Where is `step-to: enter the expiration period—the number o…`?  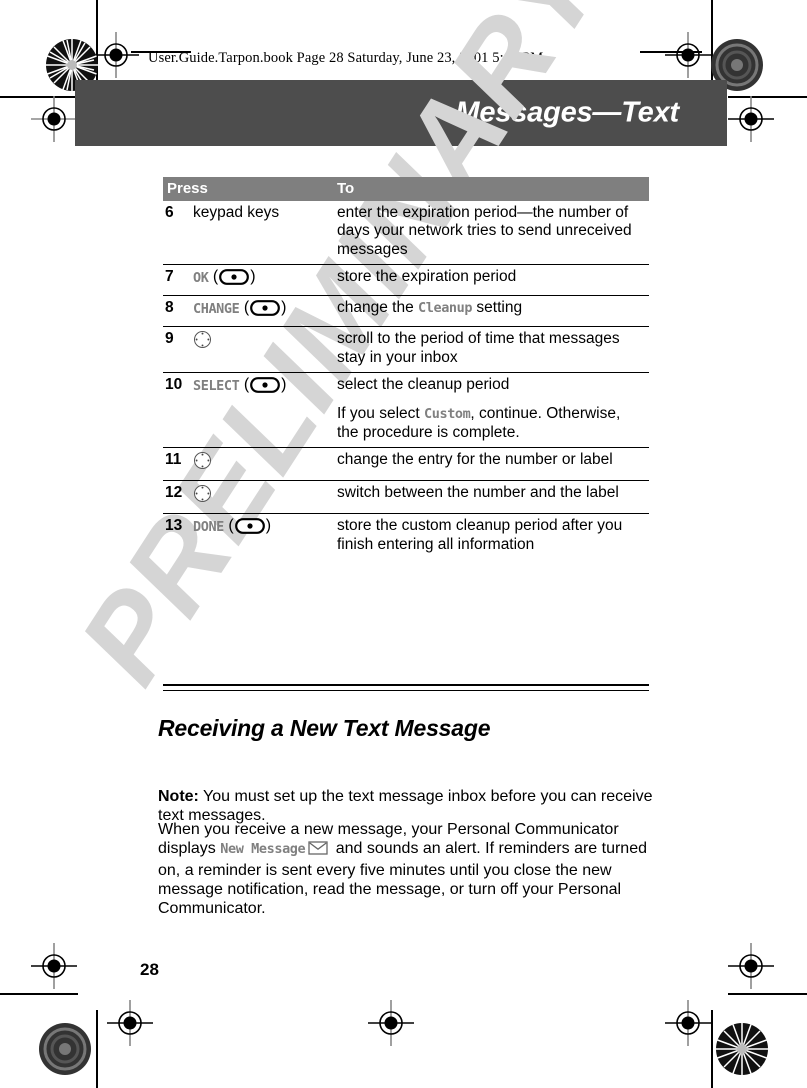
step-to: enter the expiration period—the number o… is located at coordinates (491, 232).